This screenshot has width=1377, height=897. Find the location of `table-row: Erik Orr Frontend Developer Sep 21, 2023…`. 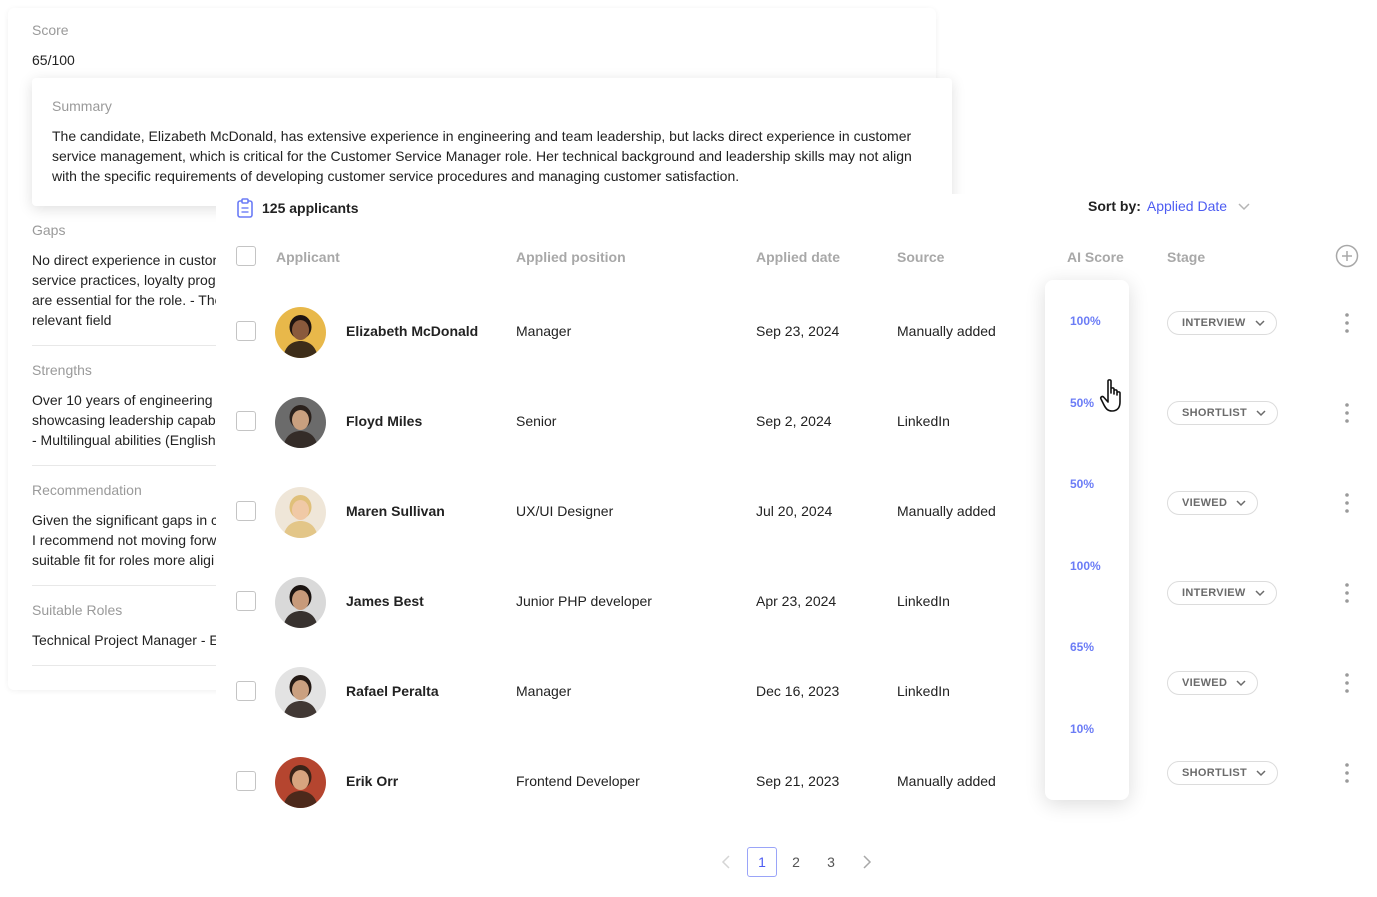

table-row: Erik Orr Frontend Developer Sep 21, 2023… is located at coordinates (796, 781).